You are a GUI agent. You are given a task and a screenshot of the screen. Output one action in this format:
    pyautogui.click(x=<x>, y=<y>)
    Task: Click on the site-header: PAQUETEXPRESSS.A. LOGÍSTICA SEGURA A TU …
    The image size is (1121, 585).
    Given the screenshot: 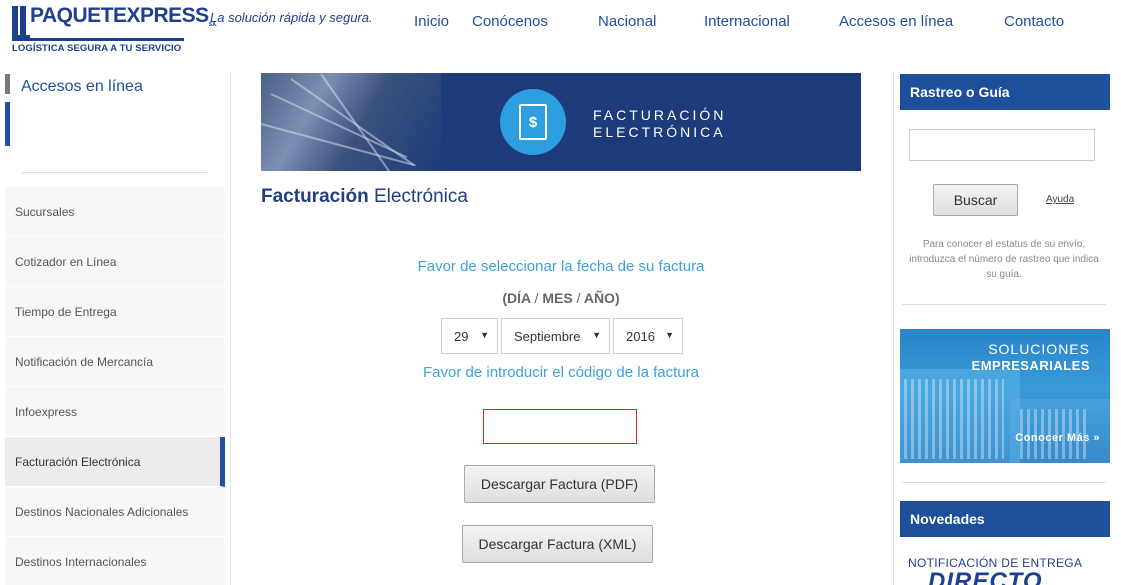 What is the action you would take?
    pyautogui.click(x=560, y=30)
    